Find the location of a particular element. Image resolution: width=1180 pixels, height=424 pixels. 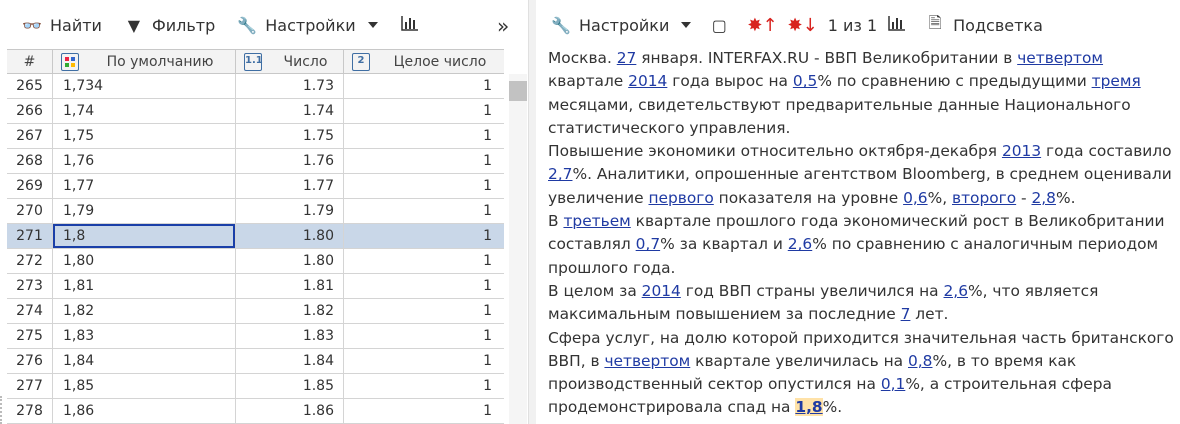

default-cell: 1,734 is located at coordinates (144, 86).